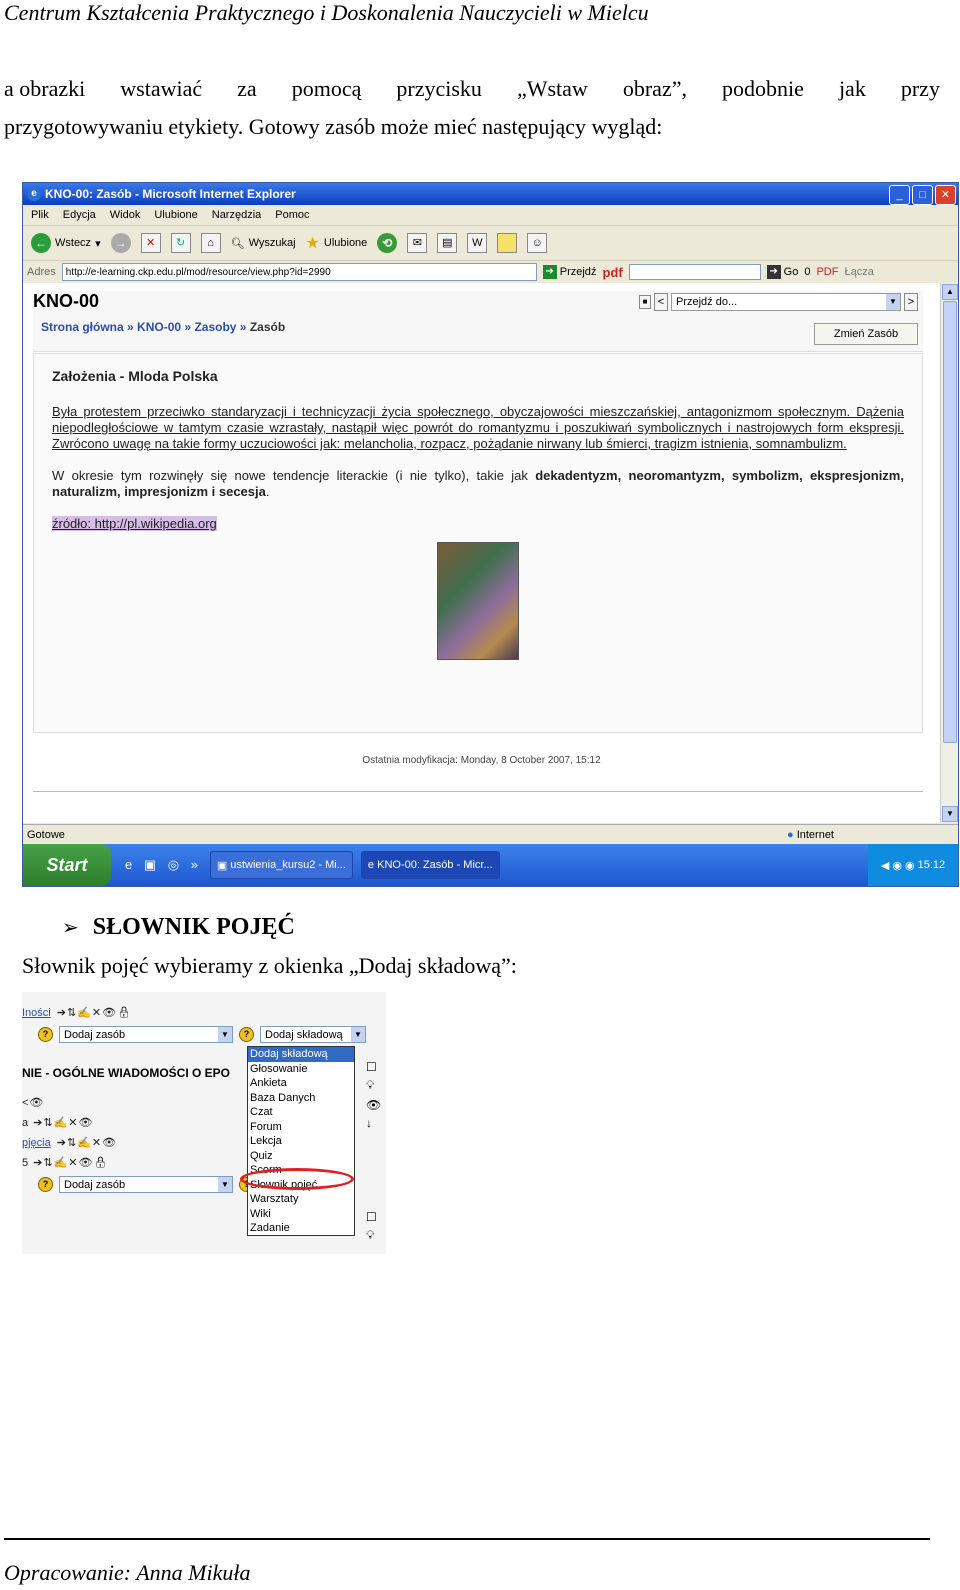 The height and width of the screenshot is (1590, 960). Describe the element at coordinates (369, 1123) in the screenshot. I see `arrow-down-icon: ↓` at that location.